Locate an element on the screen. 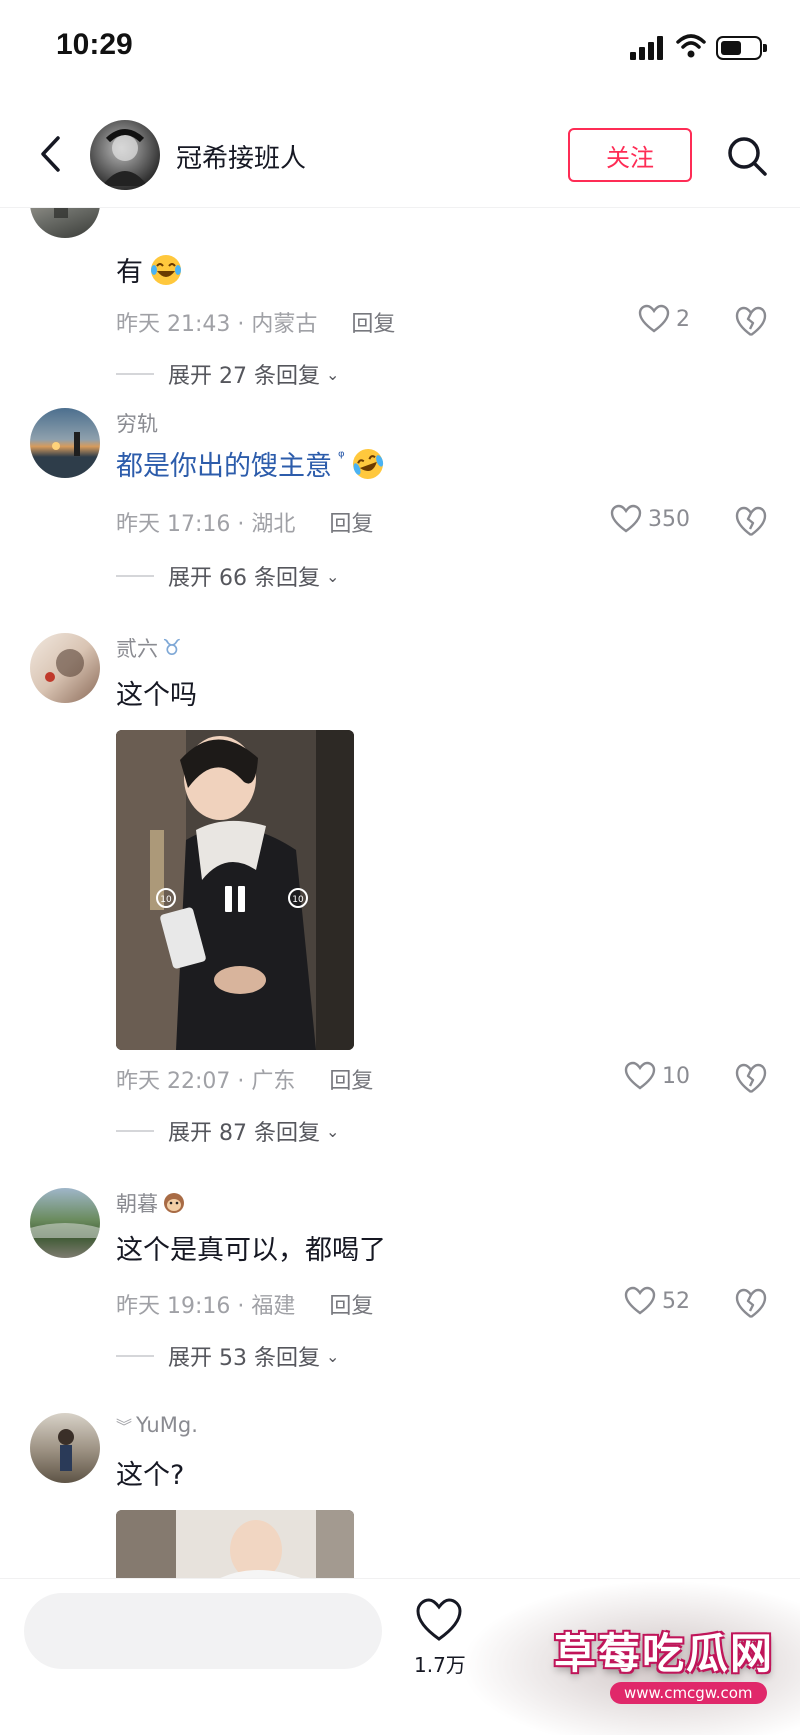 Image resolution: width=800 pixels, height=1735 pixels. watermark: 草莓吃瓜网 www.cmcgw.com is located at coordinates (630, 1657).